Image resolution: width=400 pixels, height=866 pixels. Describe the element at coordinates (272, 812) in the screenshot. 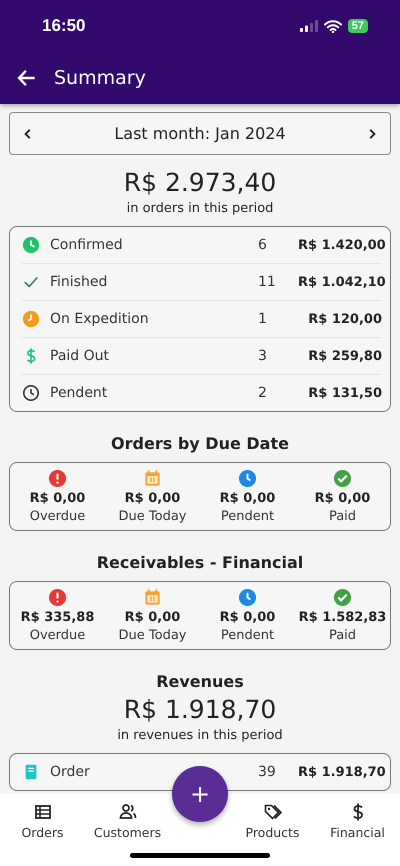

I see `tags-icon` at that location.